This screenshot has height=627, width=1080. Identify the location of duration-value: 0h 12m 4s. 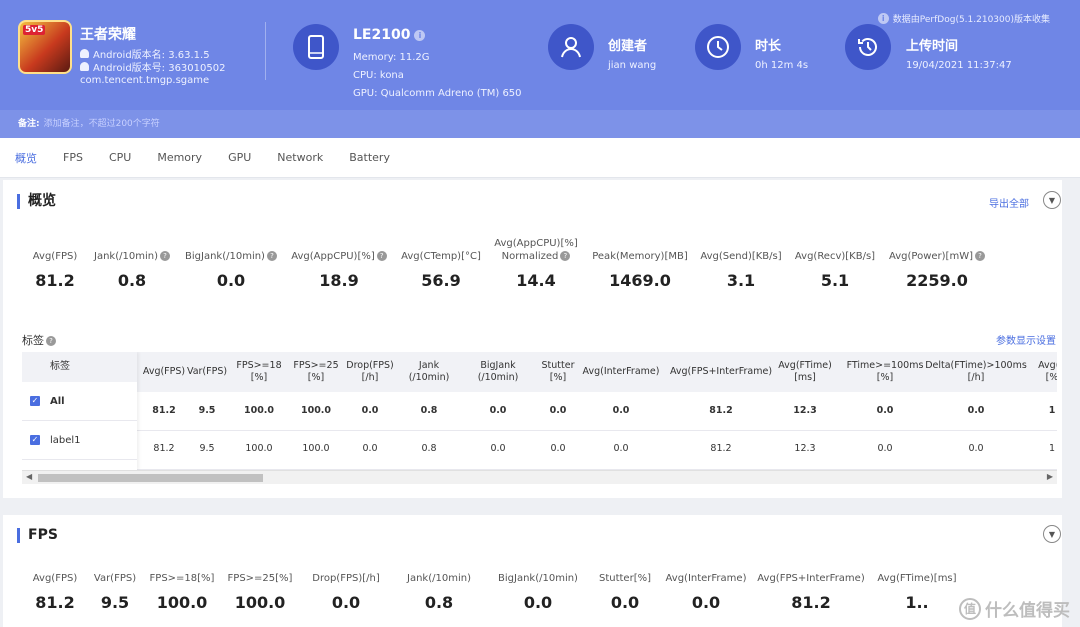
(782, 65).